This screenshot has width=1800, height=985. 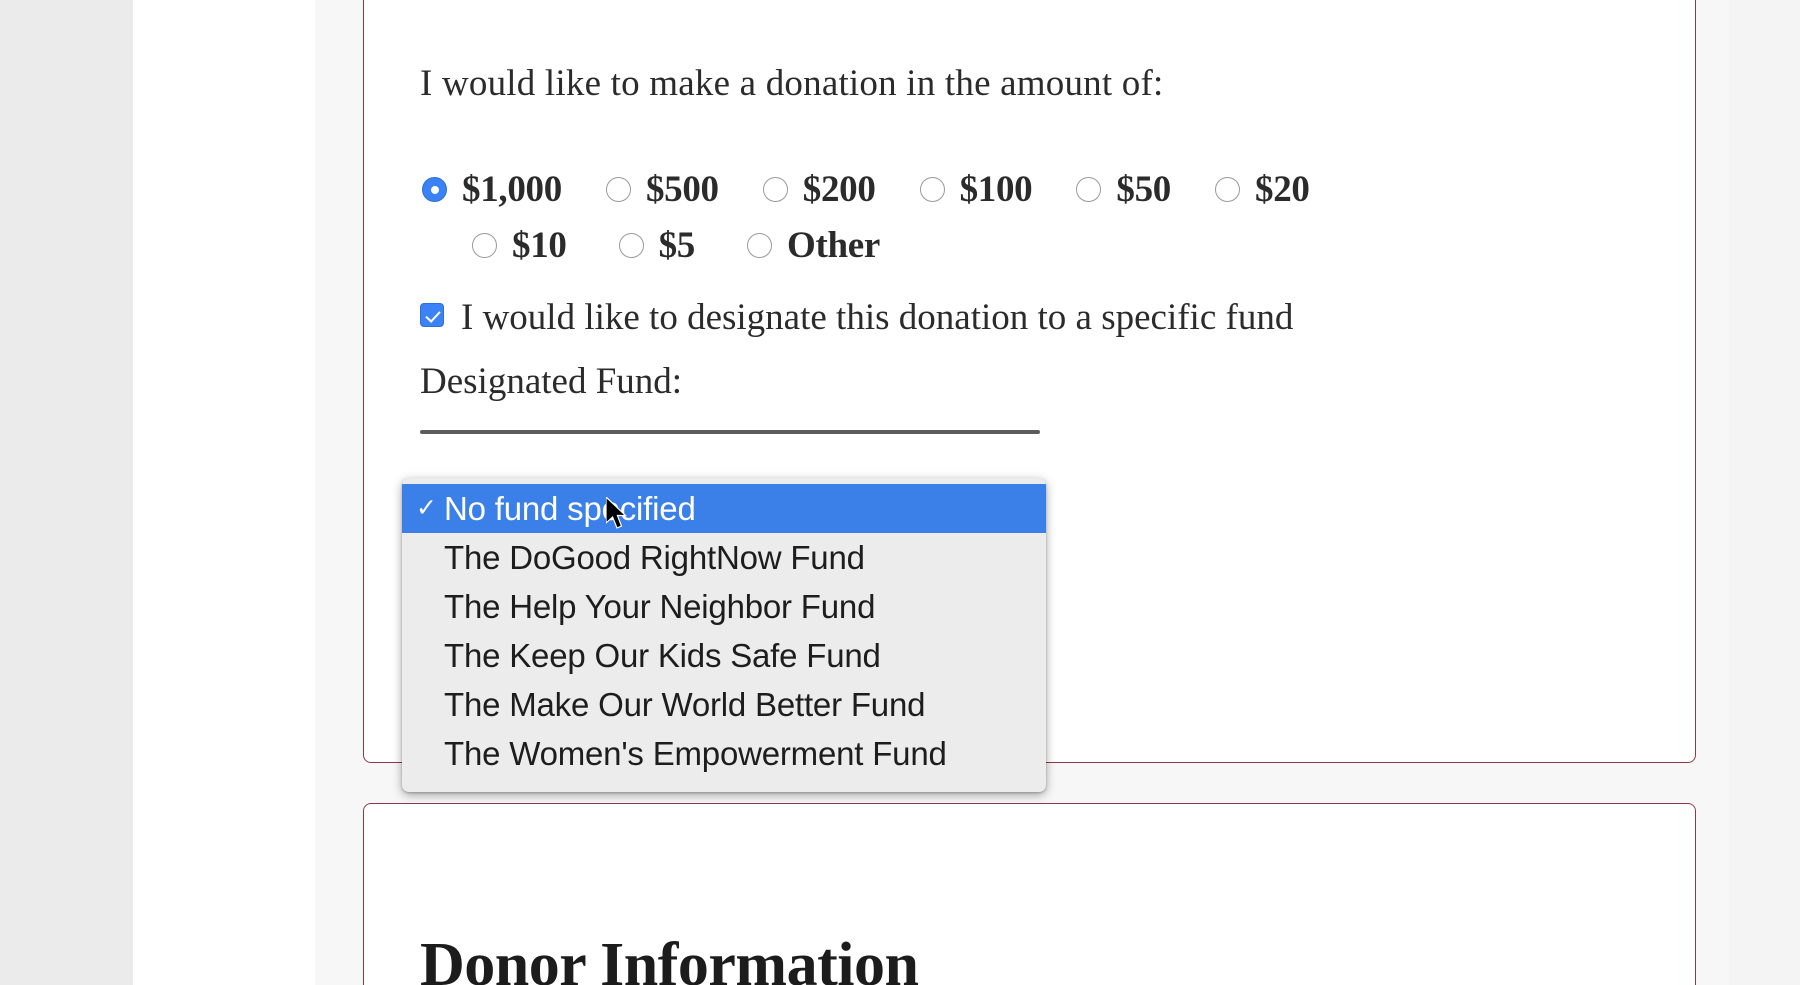 I want to click on dropdown-option-label: The Help Your Neighbor Fund, so click(x=660, y=606).